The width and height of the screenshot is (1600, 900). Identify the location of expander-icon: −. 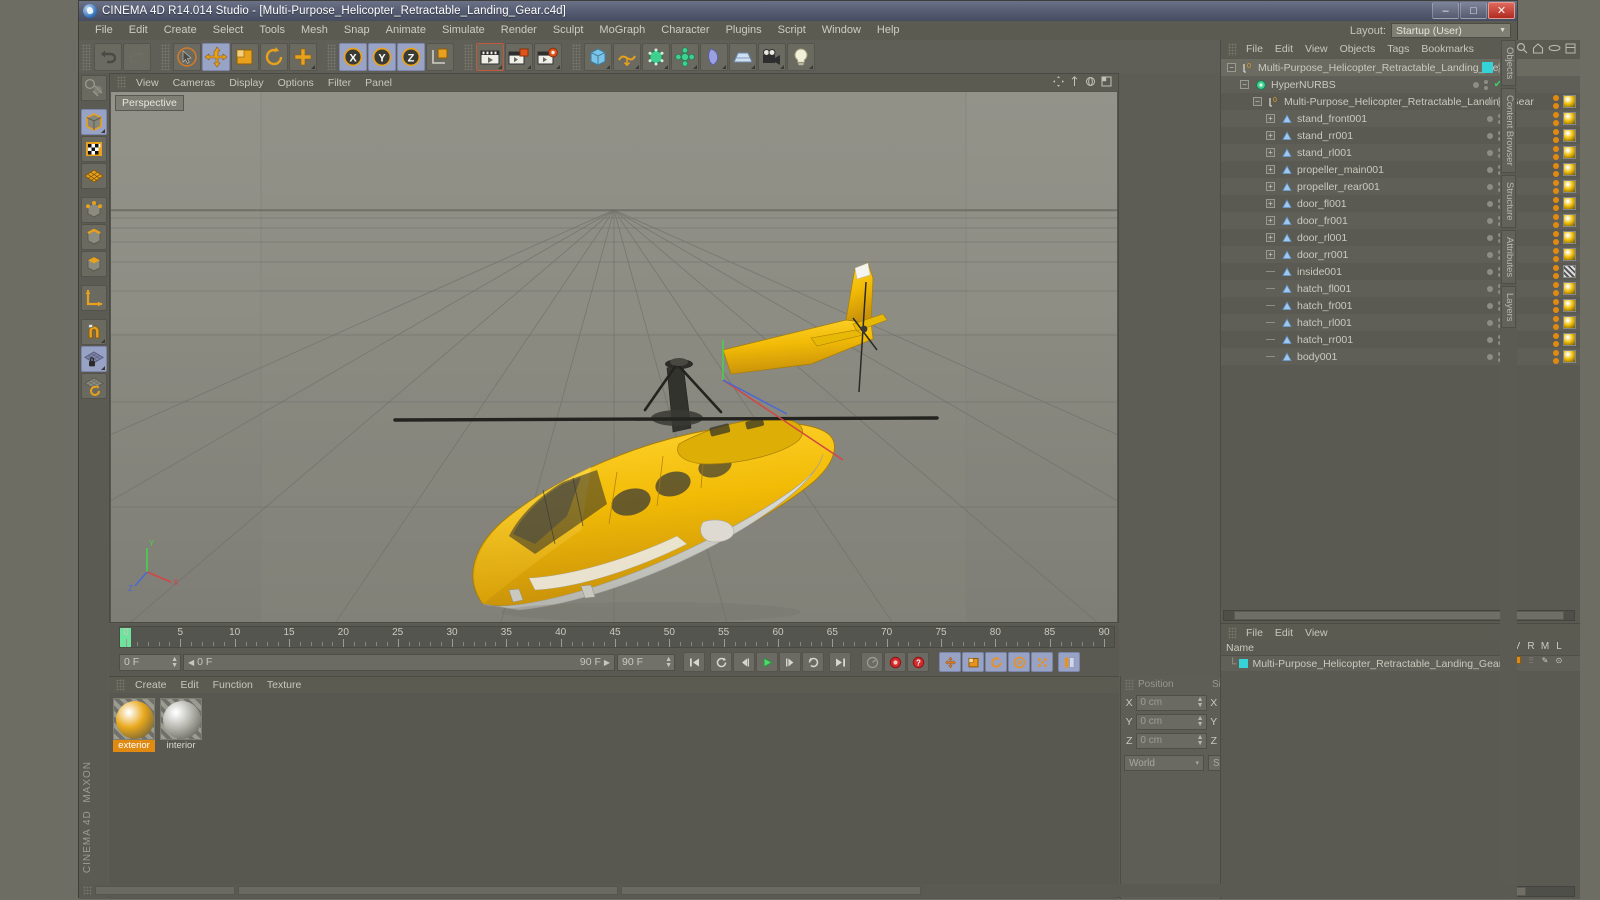
(1231, 67).